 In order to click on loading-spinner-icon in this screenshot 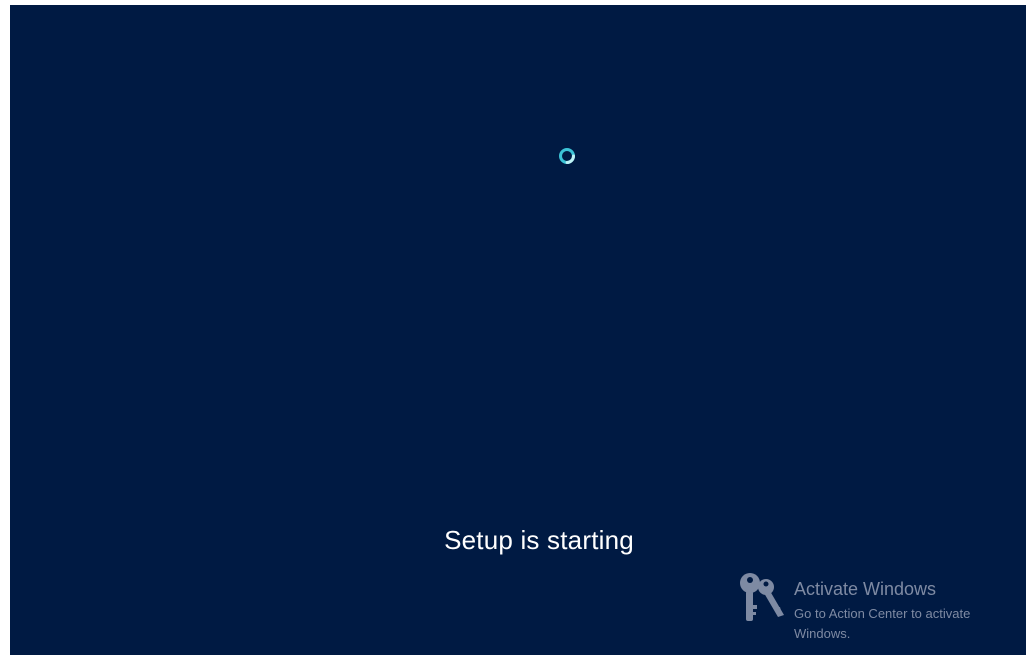, I will do `click(567, 156)`.